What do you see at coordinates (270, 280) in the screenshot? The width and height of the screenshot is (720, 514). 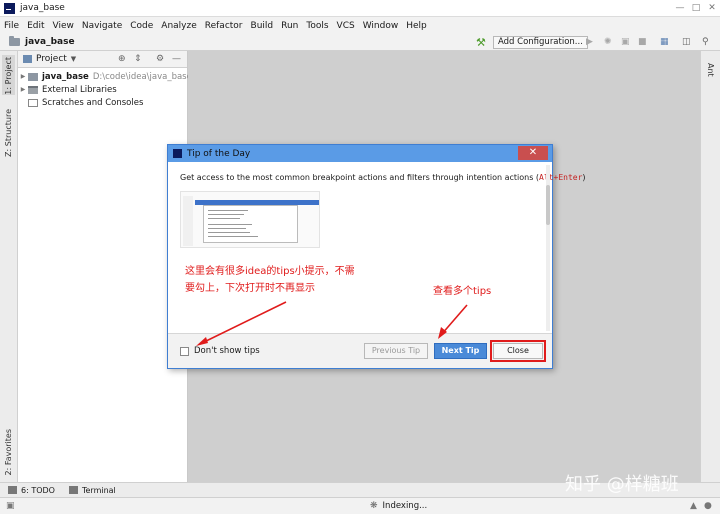 I see `annotation-left: 这里会有很多idea的tips小提示，不需 要勾上，下次打开时不再显示` at bounding box center [270, 280].